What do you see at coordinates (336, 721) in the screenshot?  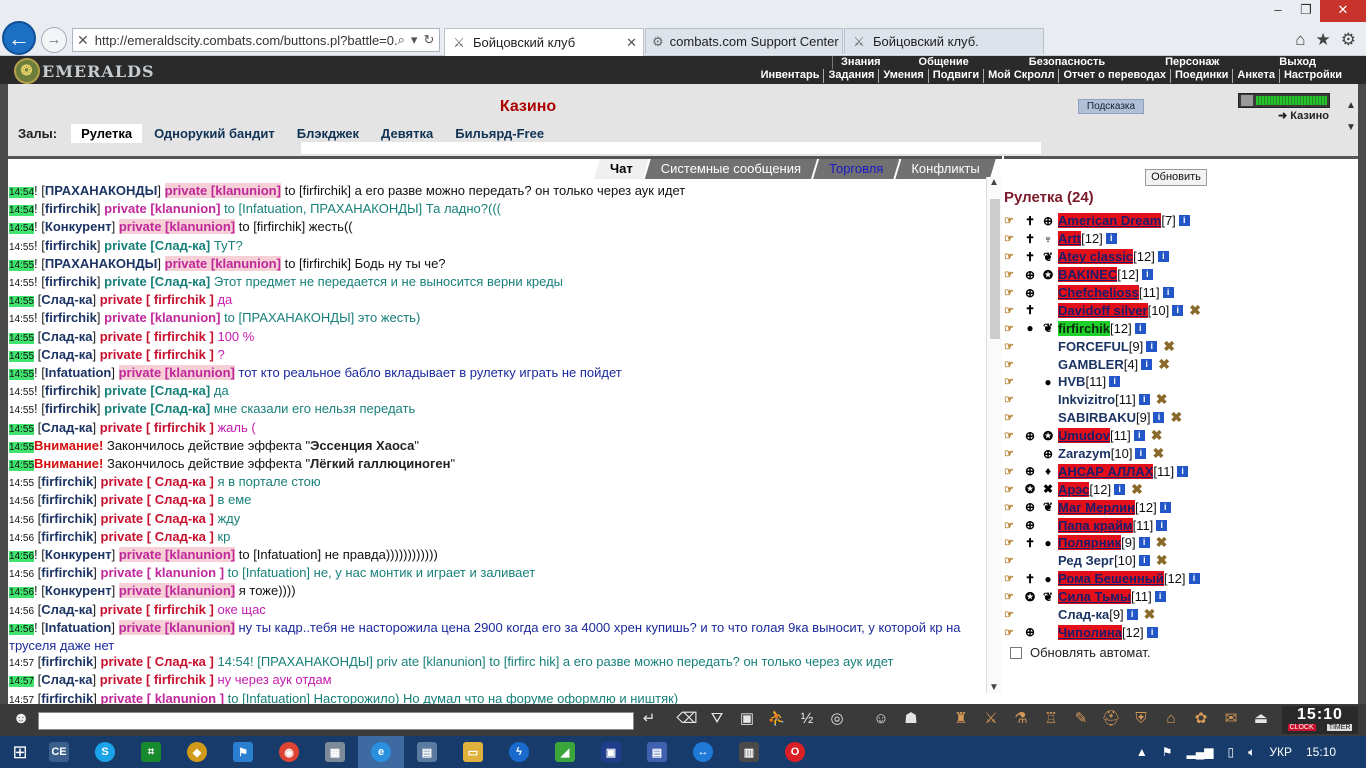 I see `chat-input` at bounding box center [336, 721].